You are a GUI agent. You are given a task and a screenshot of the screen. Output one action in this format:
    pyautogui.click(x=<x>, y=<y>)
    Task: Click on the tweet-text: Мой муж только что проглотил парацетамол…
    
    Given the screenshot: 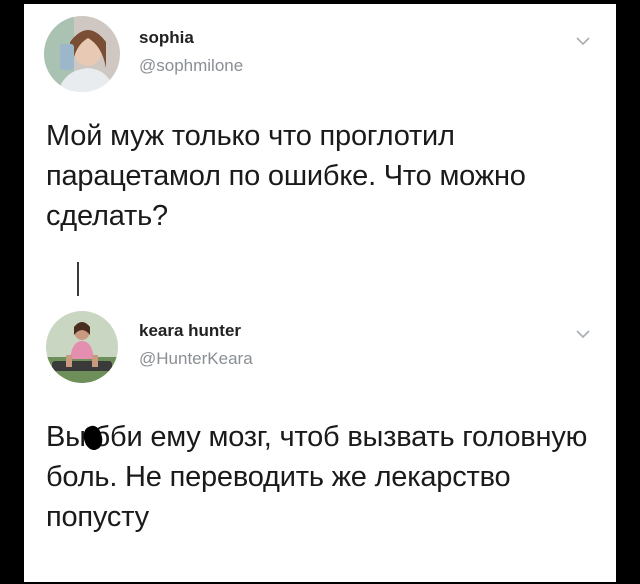 What is the action you would take?
    pyautogui.click(x=286, y=176)
    